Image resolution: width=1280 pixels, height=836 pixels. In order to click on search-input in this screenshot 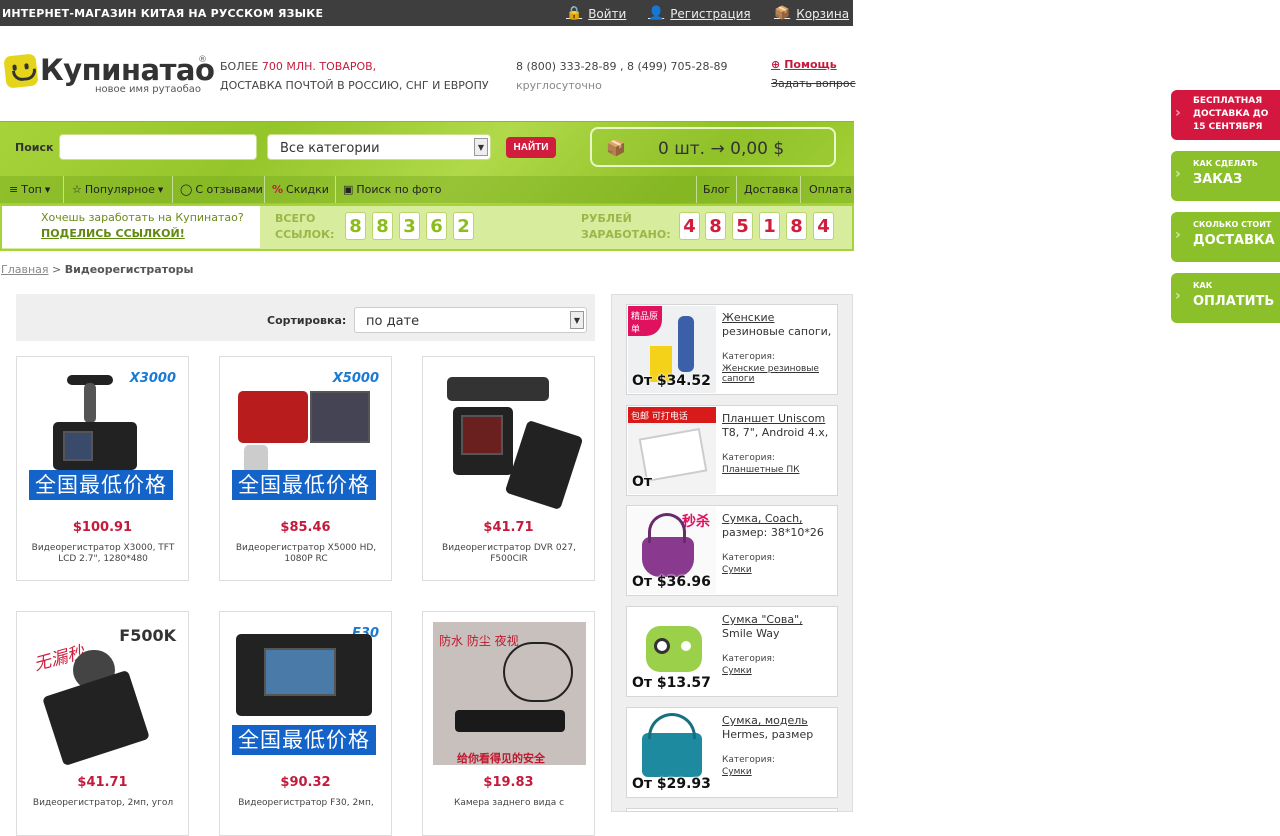, I will do `click(158, 147)`.